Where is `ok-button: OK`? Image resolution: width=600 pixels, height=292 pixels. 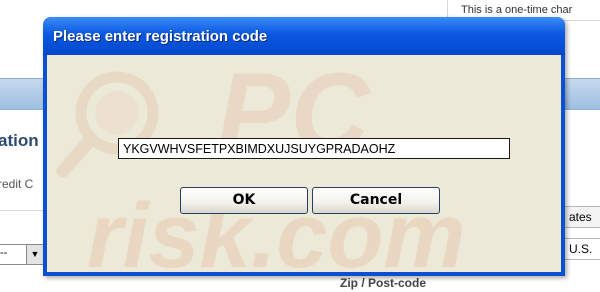
ok-button: OK is located at coordinates (244, 200).